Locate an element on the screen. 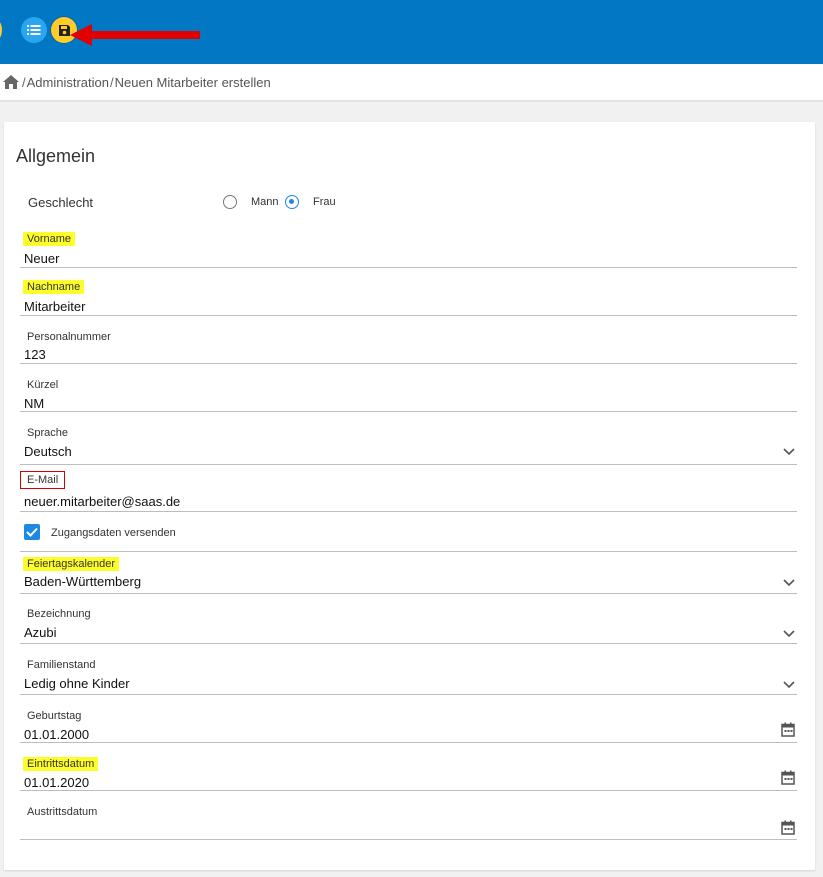 The image size is (823, 877). zugangsdaten-label: Zugangsdaten versenden is located at coordinates (113, 533).